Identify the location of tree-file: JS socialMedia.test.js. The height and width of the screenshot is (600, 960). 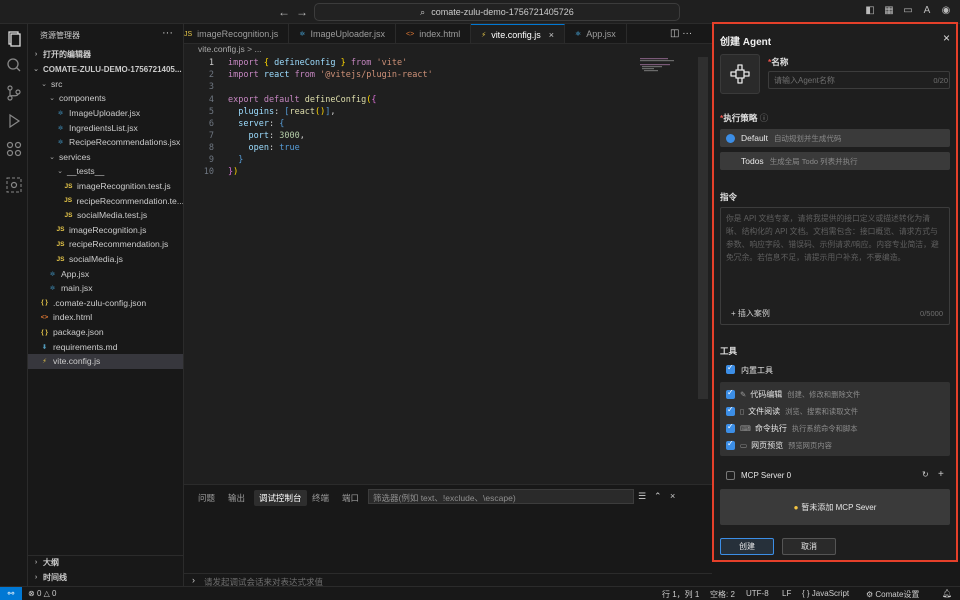
(105, 215).